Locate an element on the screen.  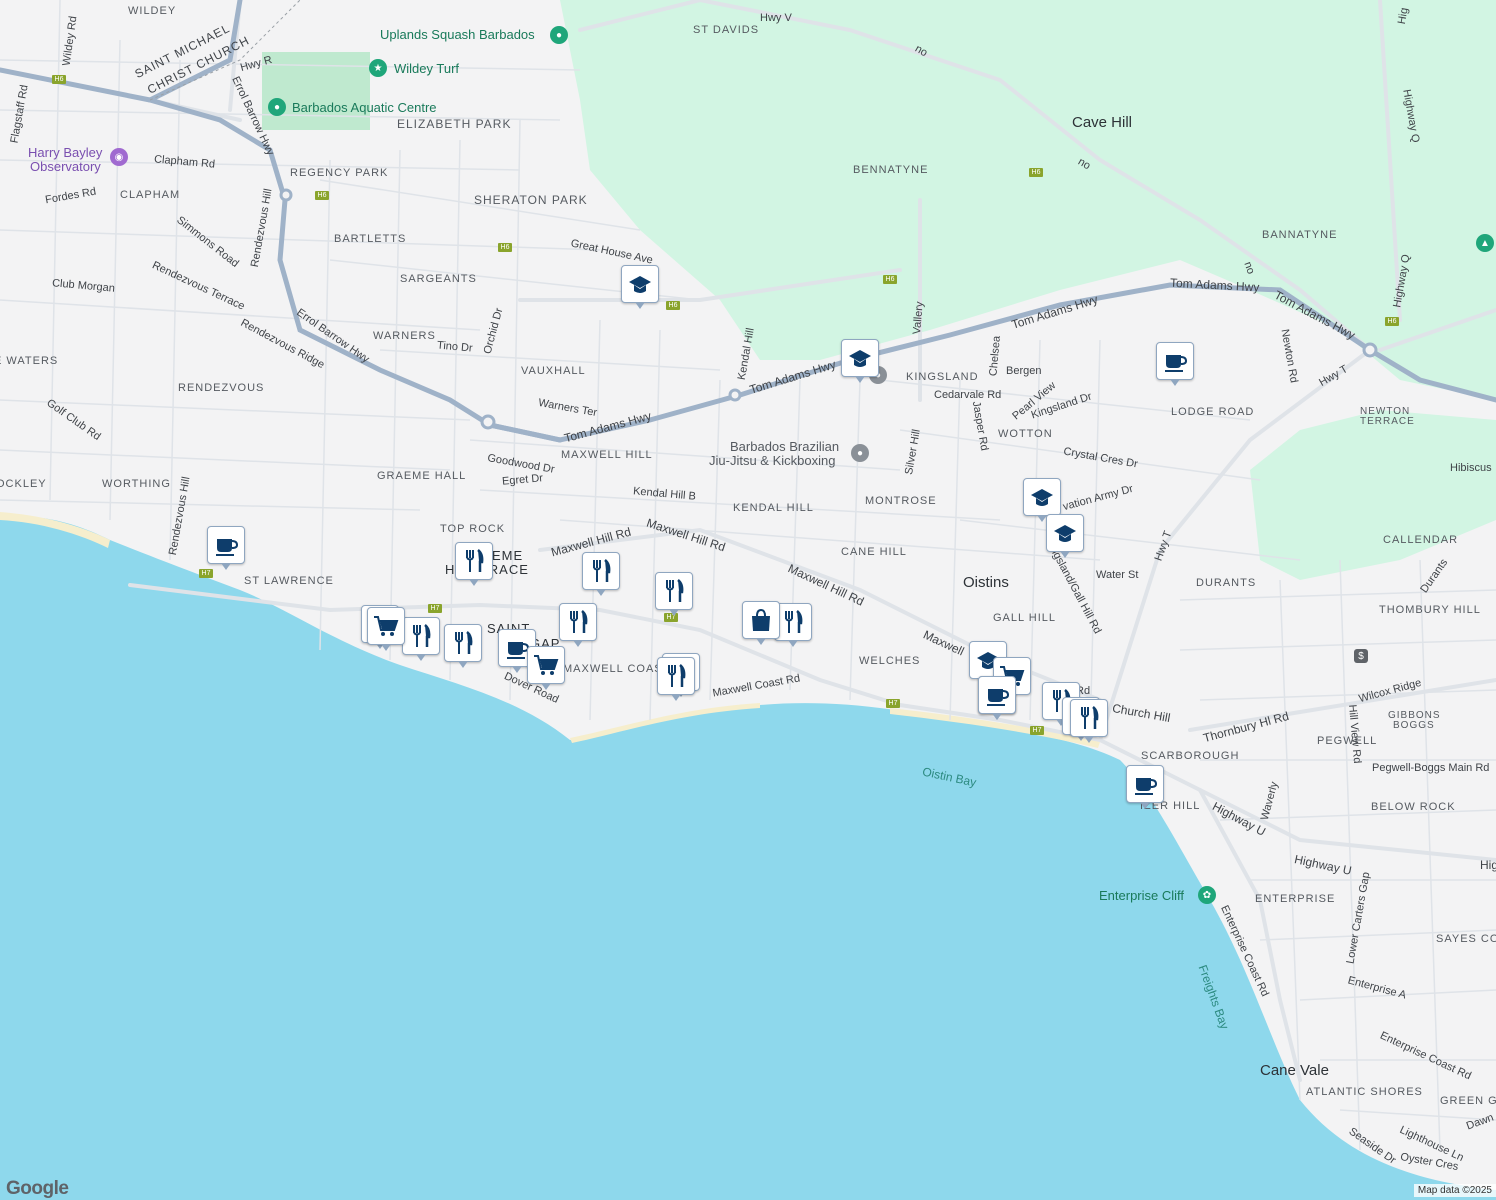
area-label: WARNERS is located at coordinates (404, 336).